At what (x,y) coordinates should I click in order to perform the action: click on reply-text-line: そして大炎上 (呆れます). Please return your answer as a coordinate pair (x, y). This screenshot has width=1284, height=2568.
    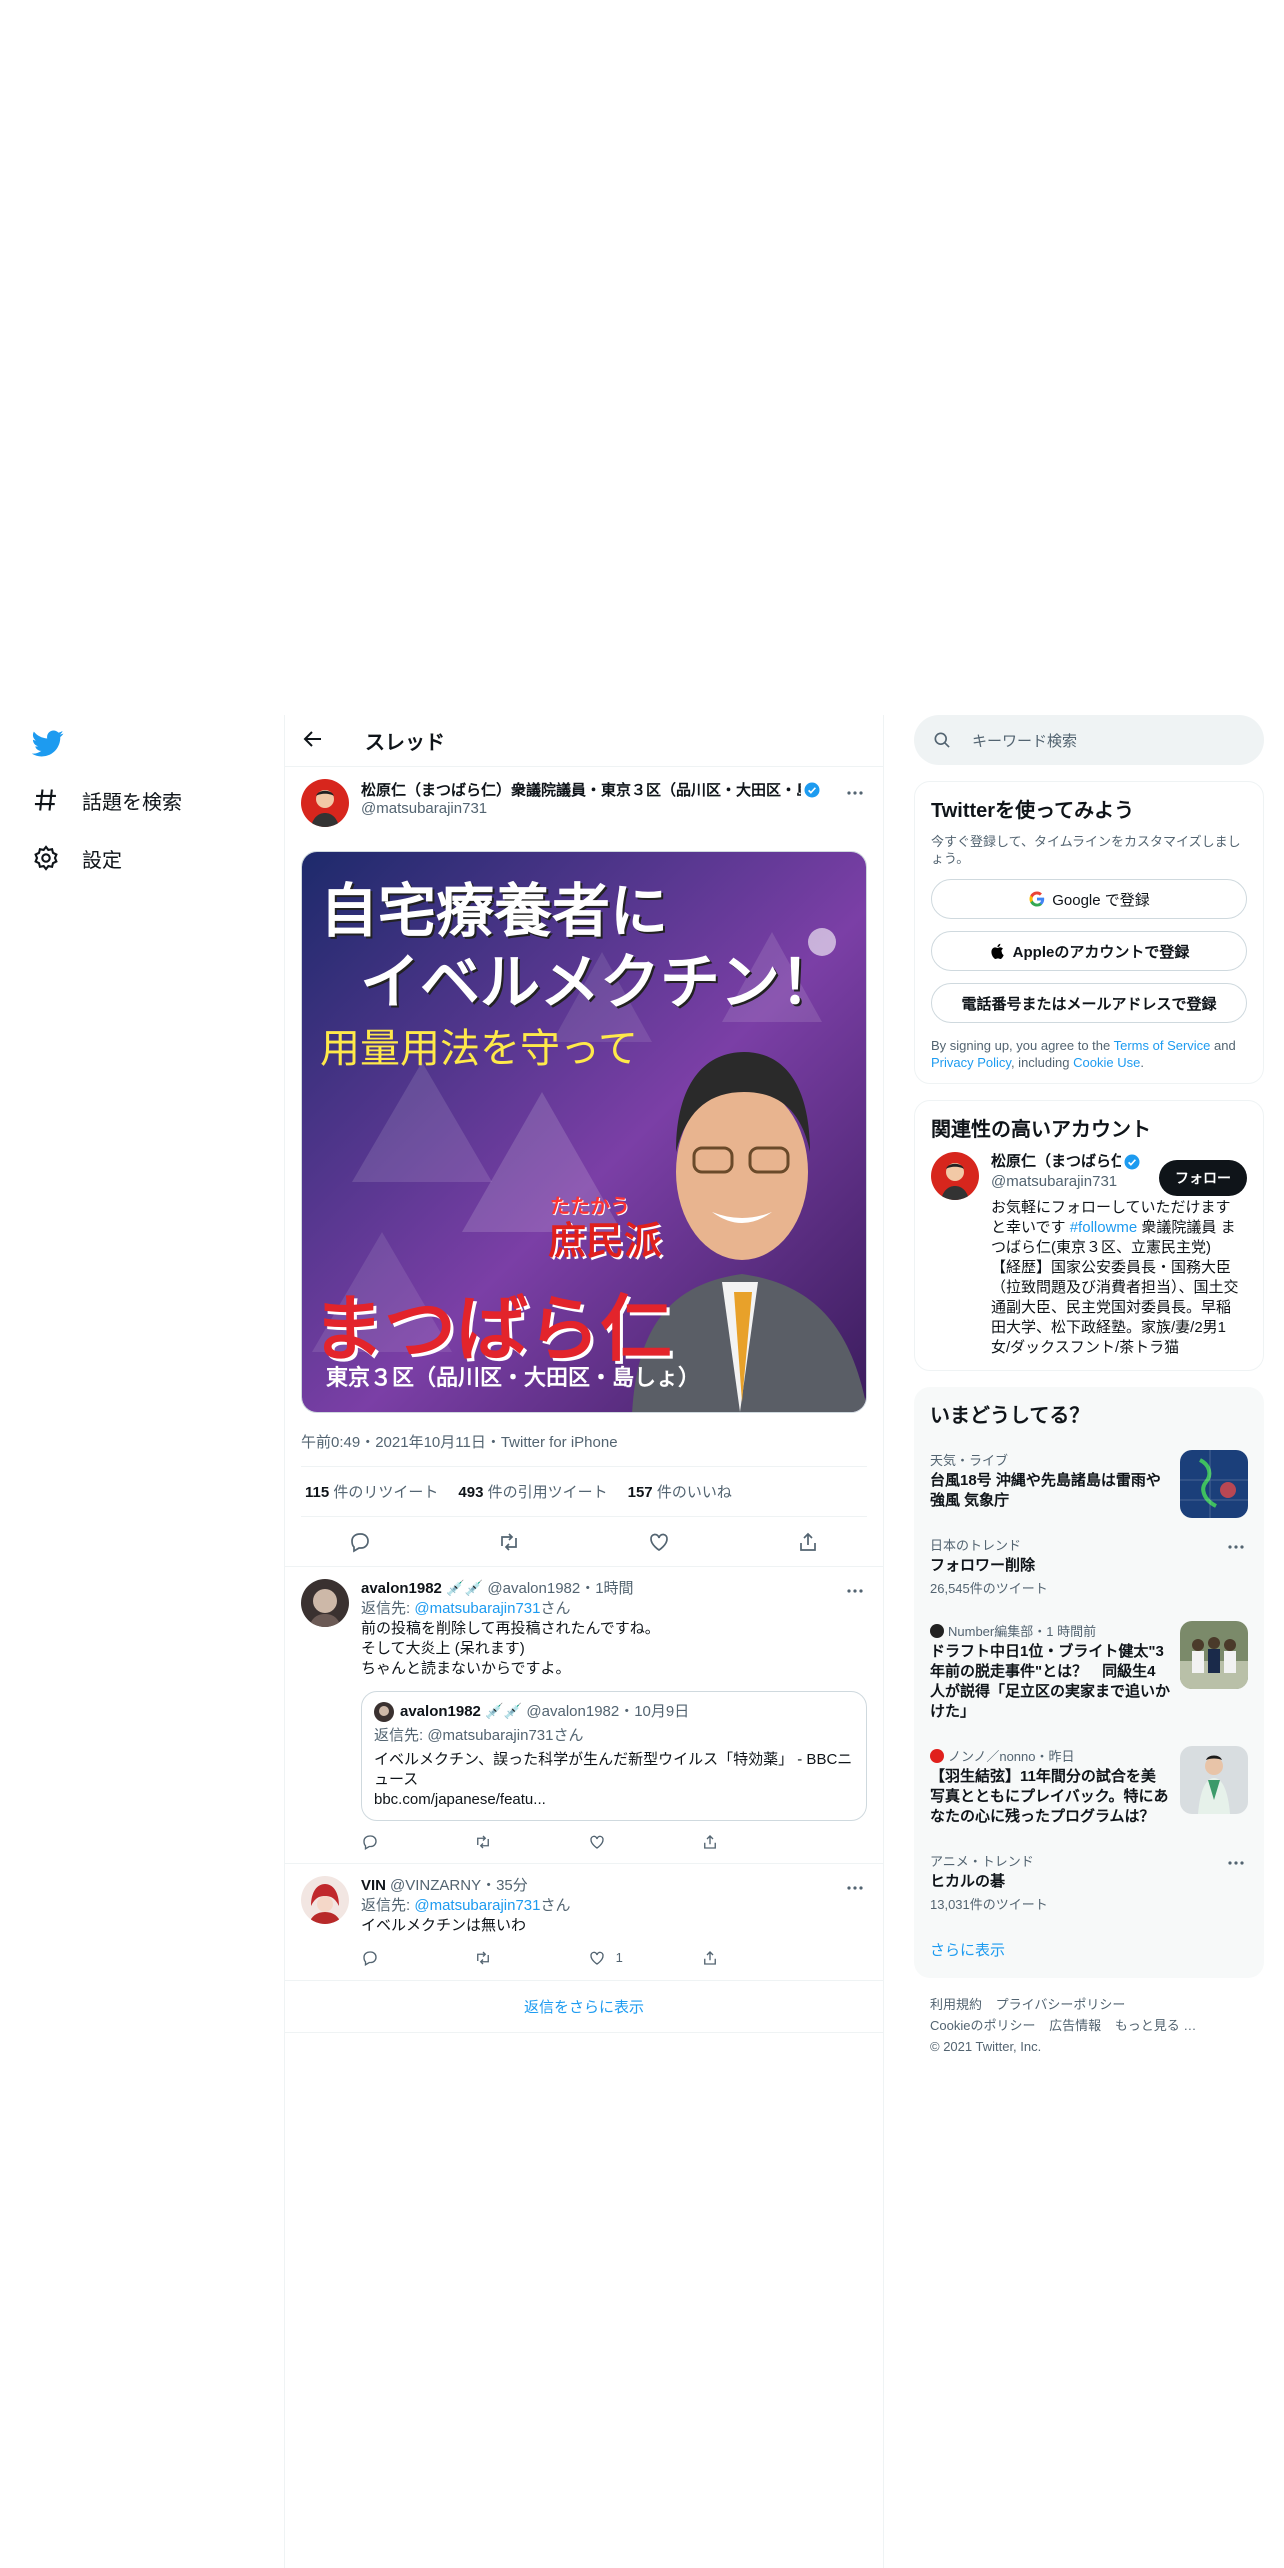
    Looking at the image, I should click on (443, 1648).